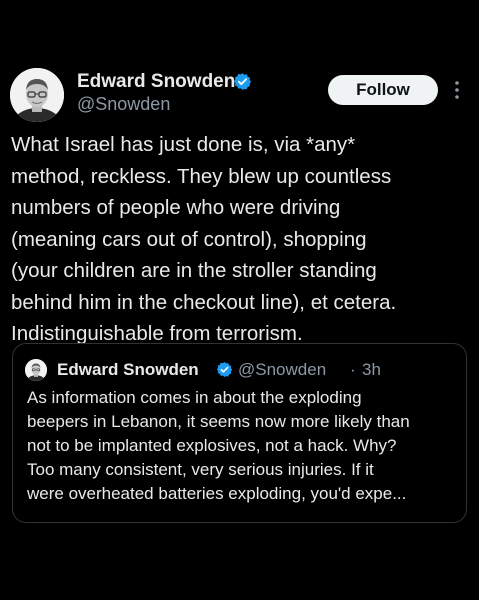  I want to click on quoted-author-handle: @Snowden, so click(282, 369).